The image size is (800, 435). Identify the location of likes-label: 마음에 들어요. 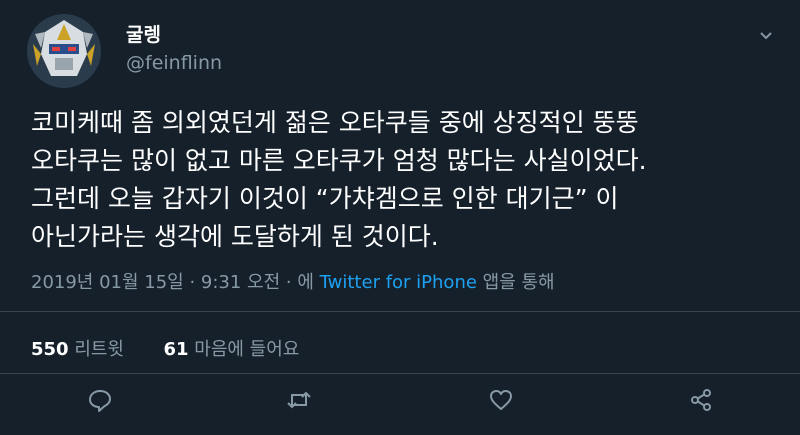
(247, 349).